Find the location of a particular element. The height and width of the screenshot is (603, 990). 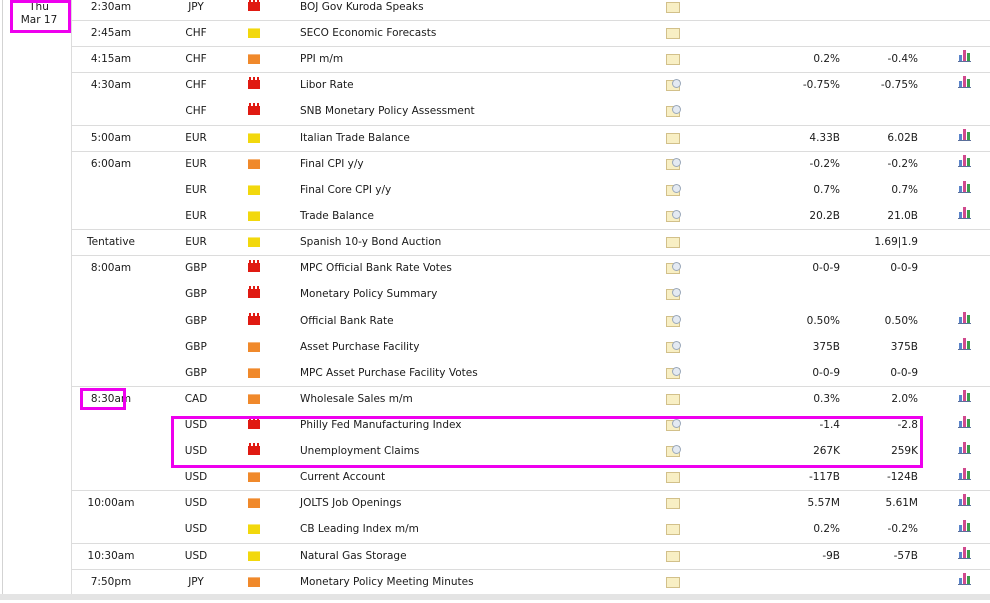

event-name: Italian Trade Balance is located at coordinates (355, 144).